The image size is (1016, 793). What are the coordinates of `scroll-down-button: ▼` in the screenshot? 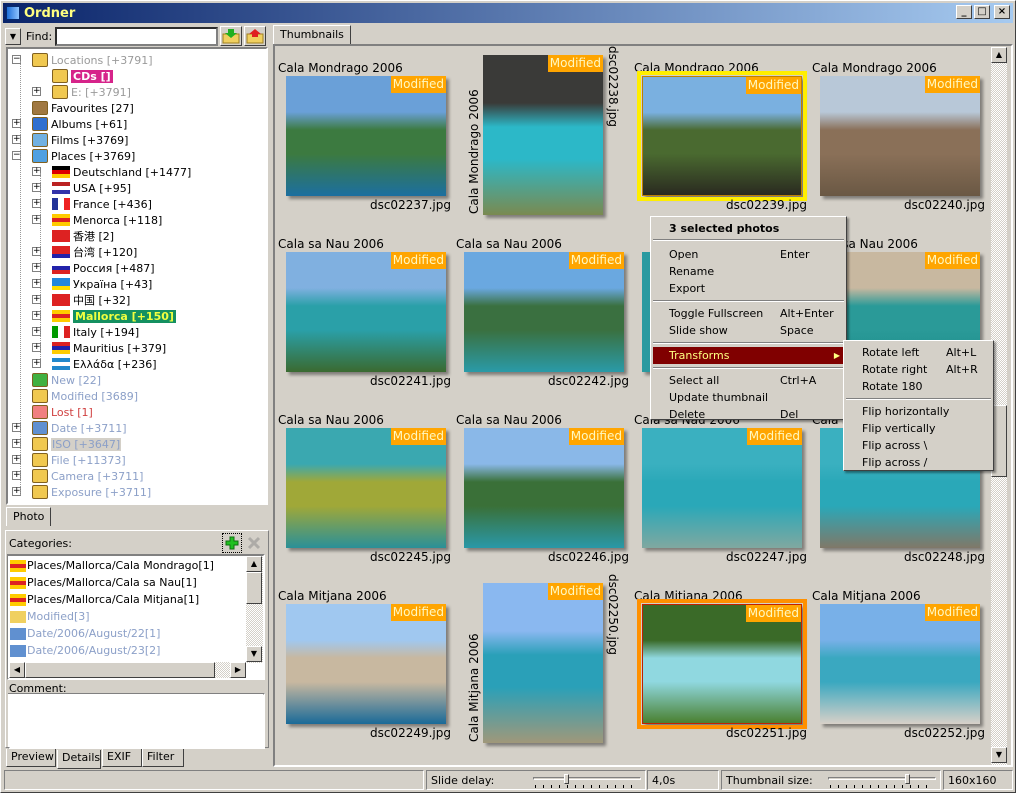 It's located at (254, 654).